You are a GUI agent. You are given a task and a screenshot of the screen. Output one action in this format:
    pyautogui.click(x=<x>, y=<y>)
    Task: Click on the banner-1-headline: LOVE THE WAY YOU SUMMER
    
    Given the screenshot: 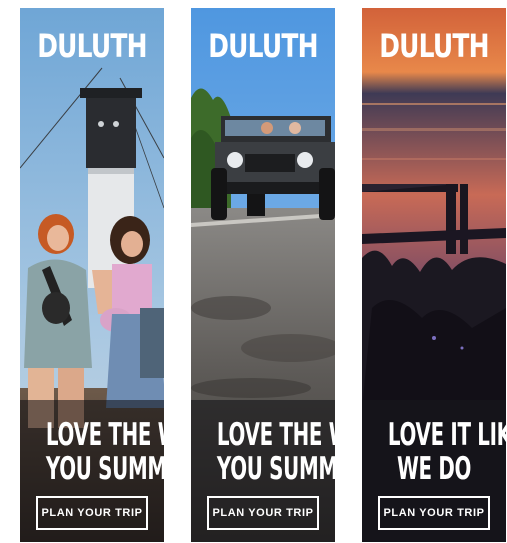 What is the action you would take?
    pyautogui.click(x=92, y=452)
    